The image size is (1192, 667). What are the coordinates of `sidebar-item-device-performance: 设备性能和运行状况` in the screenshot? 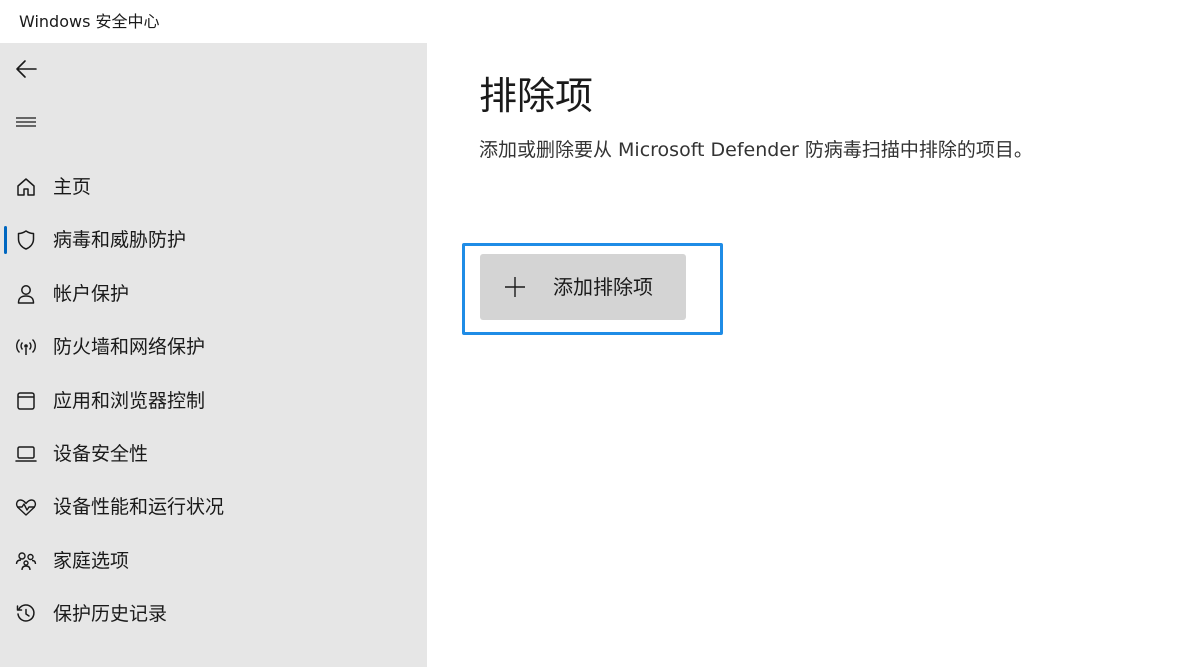 It's located at (213, 507).